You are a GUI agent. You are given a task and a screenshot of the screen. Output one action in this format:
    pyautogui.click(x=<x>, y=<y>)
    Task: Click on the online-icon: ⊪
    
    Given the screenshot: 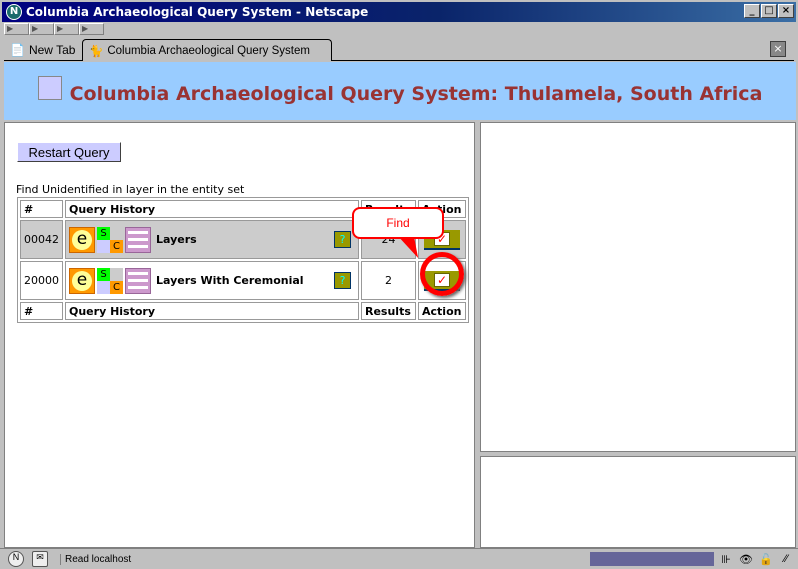 What is the action you would take?
    pyautogui.click(x=726, y=559)
    